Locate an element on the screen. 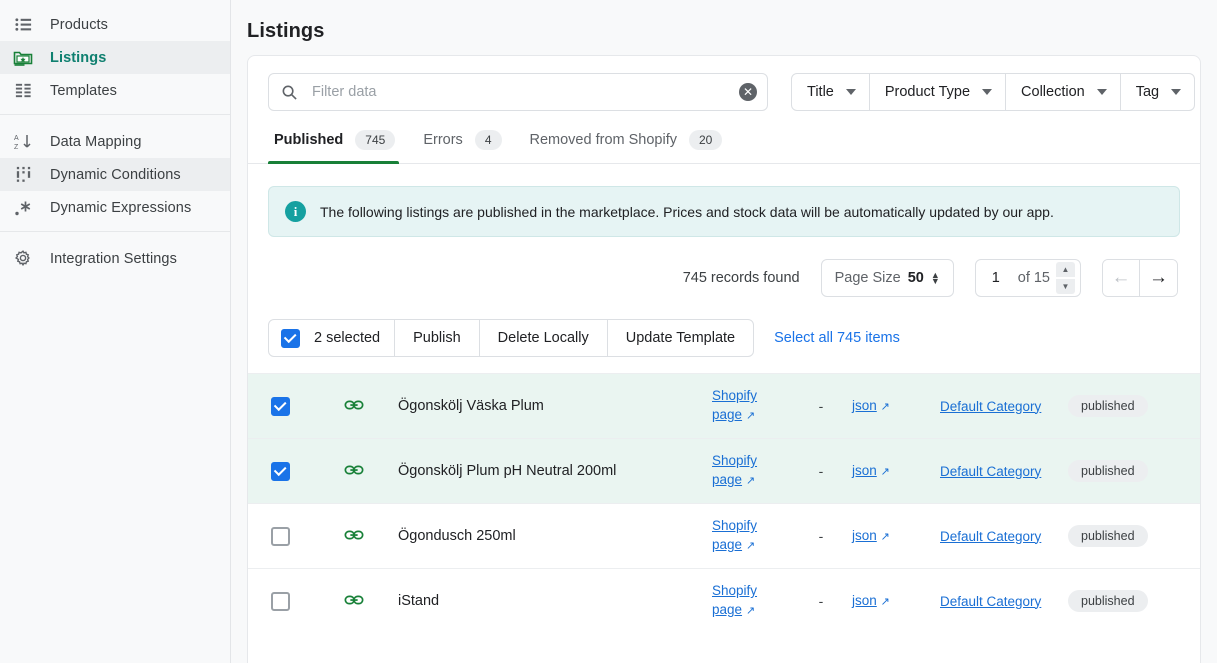 The height and width of the screenshot is (663, 1217). sidebar-item-dynamic-expressions: Dynamic Expressions is located at coordinates (115, 207).